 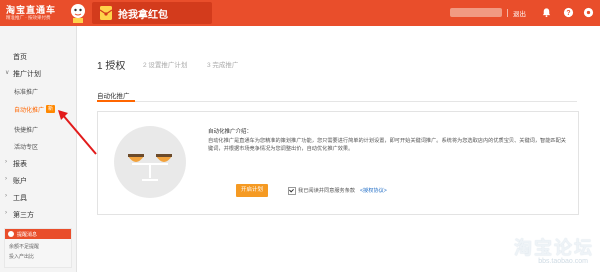 What do you see at coordinates (300, 13) in the screenshot?
I see `top-header: 淘宝直通车 精准推广 · 按效果付费 抢我拿红包 退出 ?` at bounding box center [300, 13].